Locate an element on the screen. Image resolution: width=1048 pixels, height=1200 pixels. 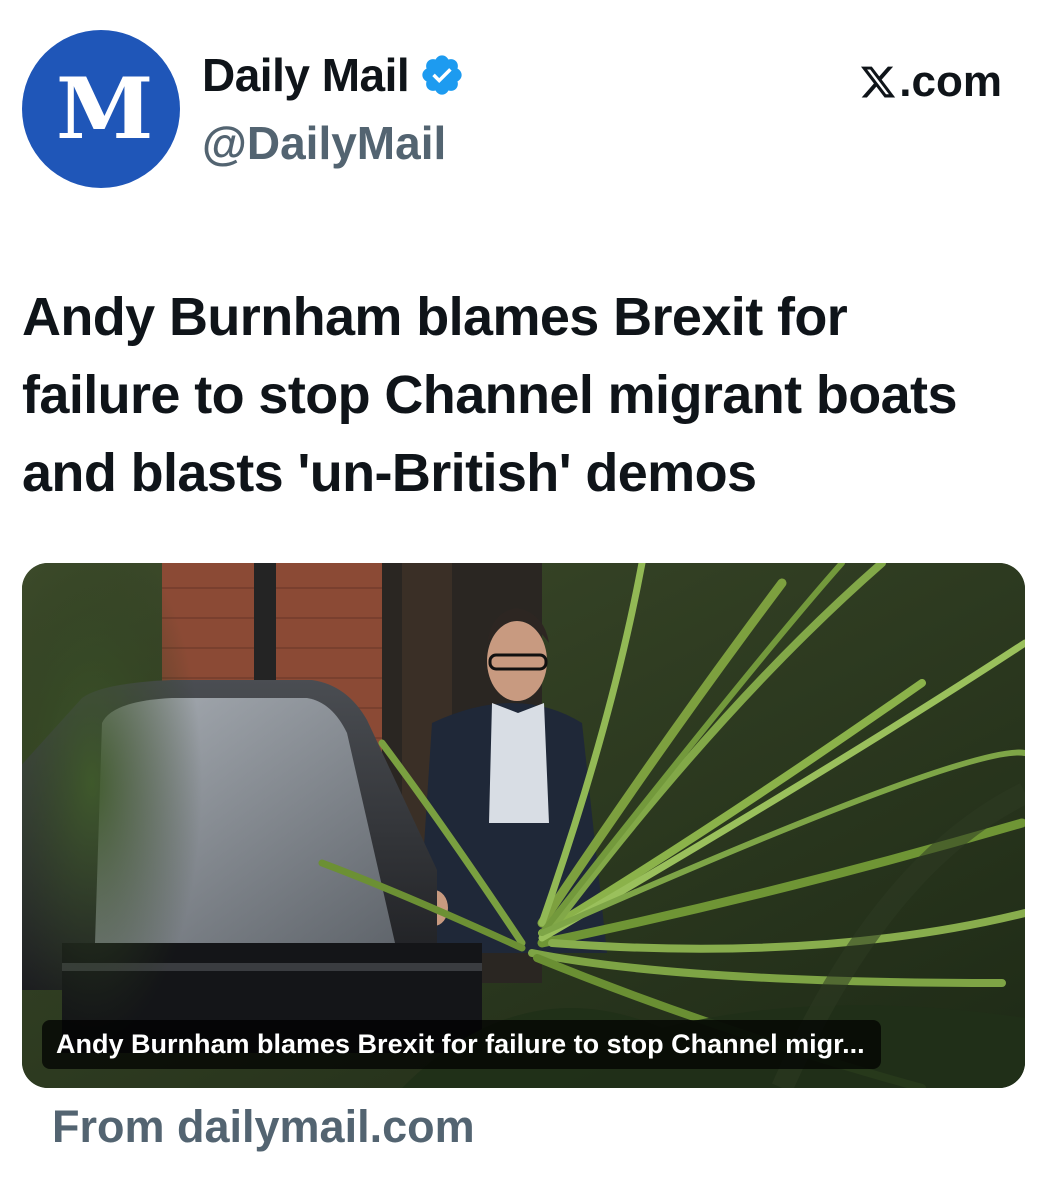
source-label: .com is located at coordinates (930, 82).